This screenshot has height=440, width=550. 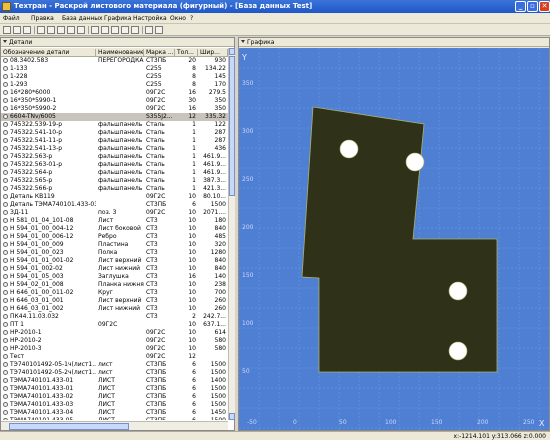 I want to click on table-row: 745322.541-10-р фальшпанель Сталь 1 287, so click(x=114, y=133).